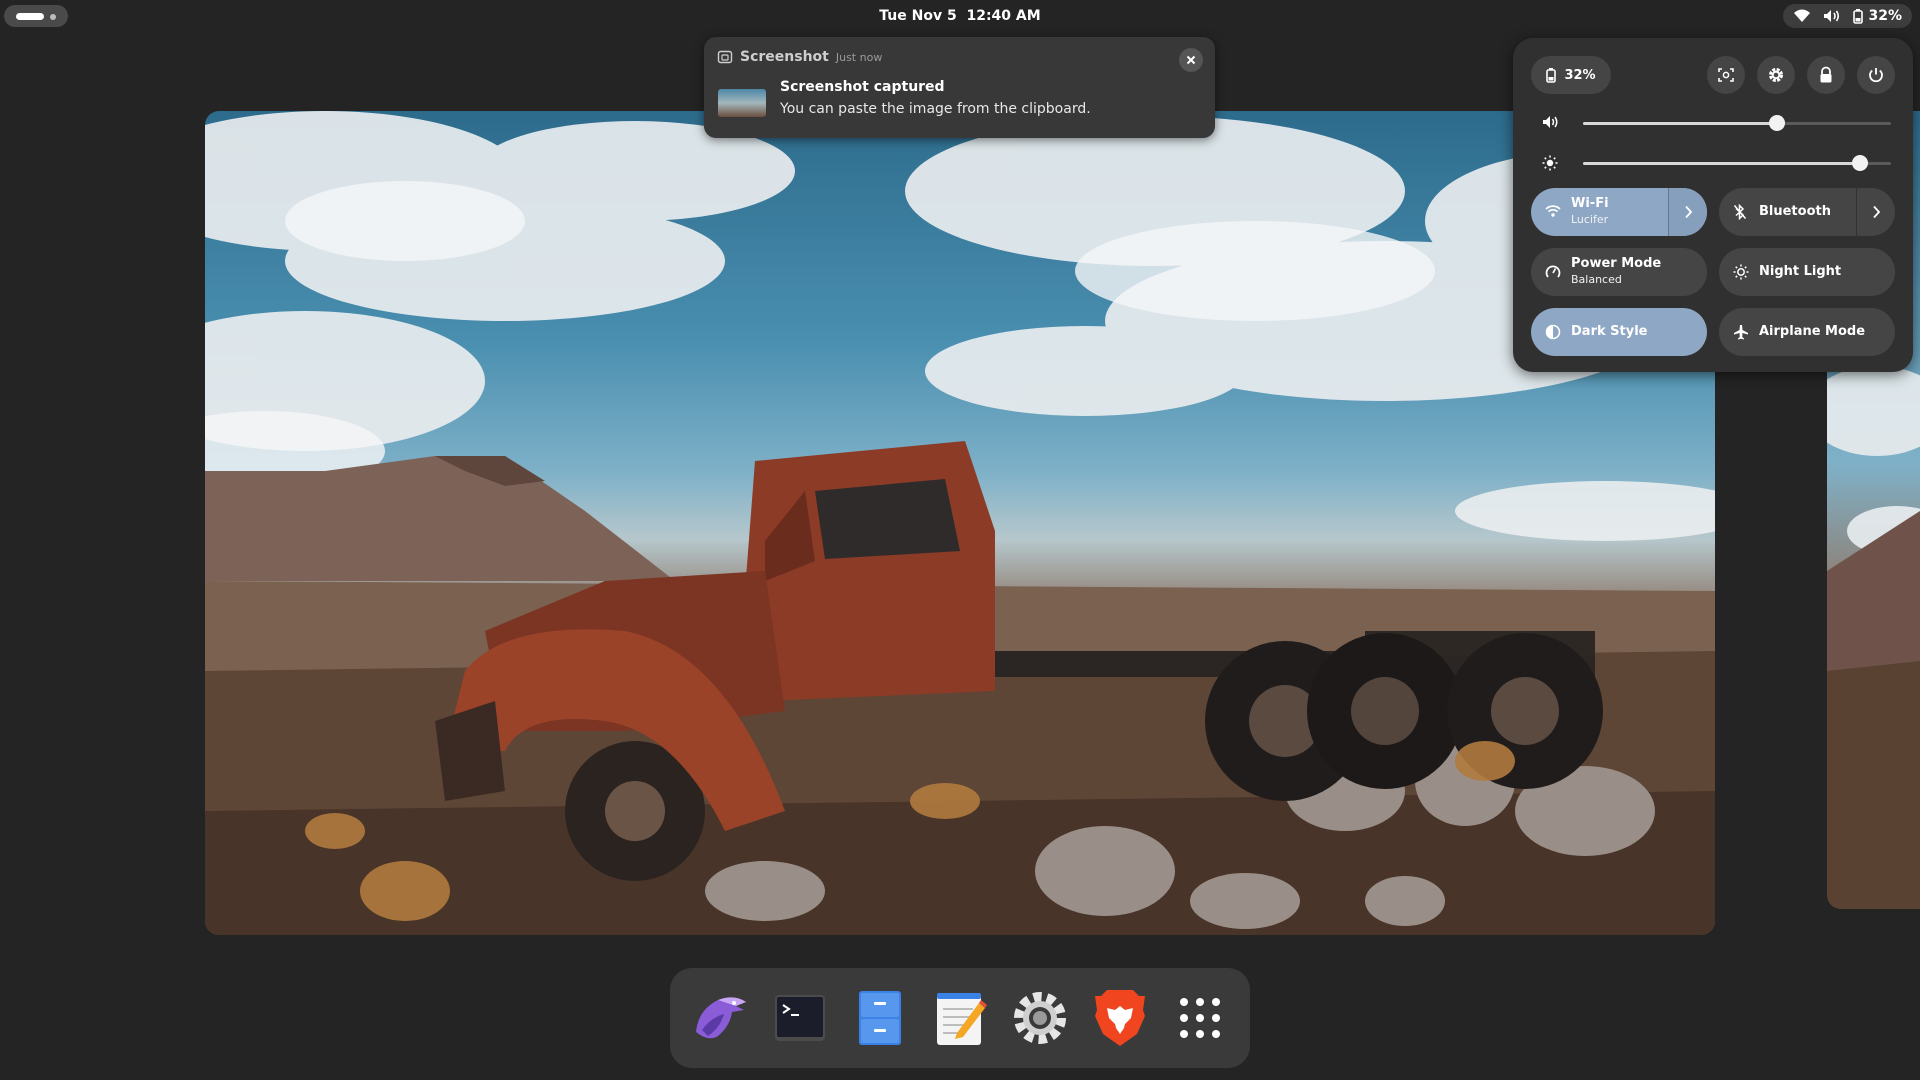 This screenshot has height=1080, width=1920. Describe the element at coordinates (1553, 271) in the screenshot. I see `power-mode-icon` at that location.